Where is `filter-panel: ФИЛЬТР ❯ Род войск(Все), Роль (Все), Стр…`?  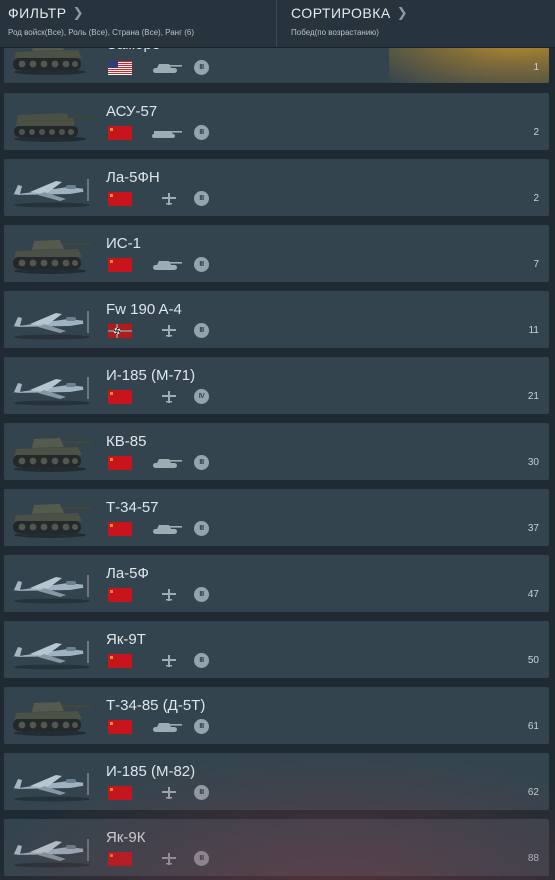 filter-panel: ФИЛЬТР ❯ Род войск(Все), Роль (Все), Стр… is located at coordinates (138, 23).